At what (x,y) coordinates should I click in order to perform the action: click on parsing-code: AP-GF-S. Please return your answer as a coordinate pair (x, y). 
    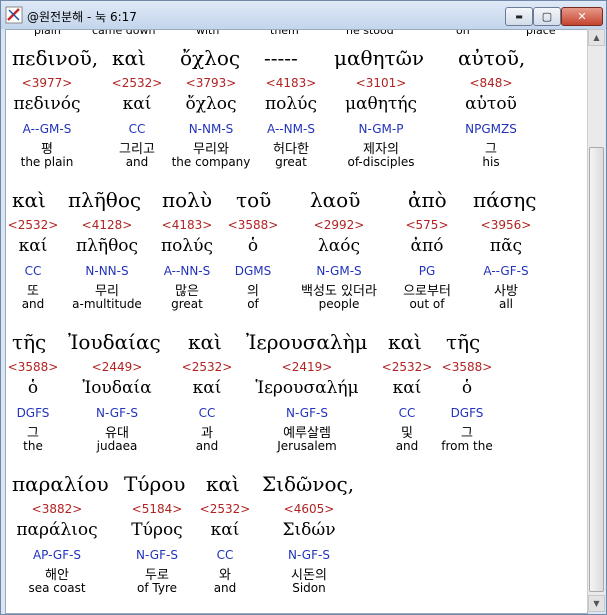
    Looking at the image, I should click on (57, 555).